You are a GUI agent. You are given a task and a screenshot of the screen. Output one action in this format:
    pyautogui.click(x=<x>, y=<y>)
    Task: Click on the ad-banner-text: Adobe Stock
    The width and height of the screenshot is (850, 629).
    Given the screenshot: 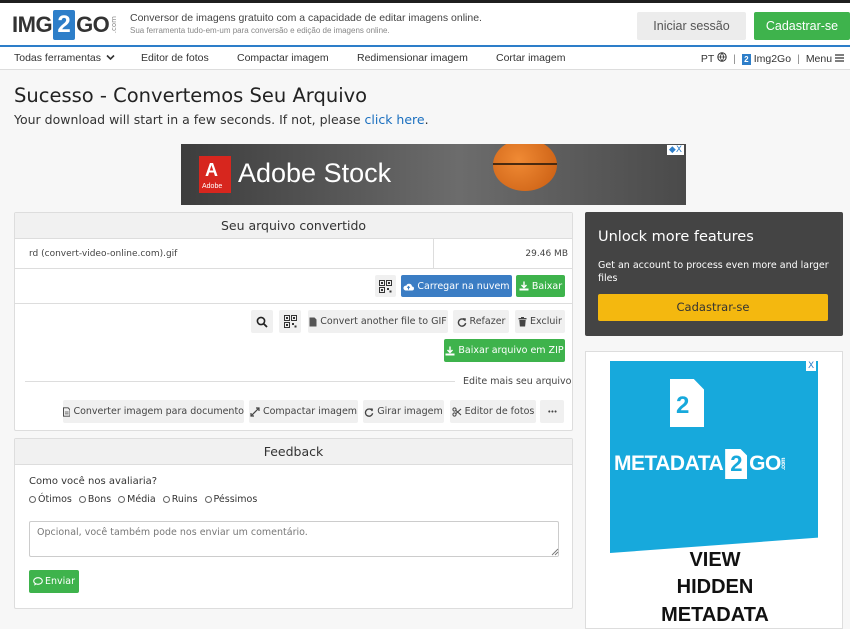 What is the action you would take?
    pyautogui.click(x=315, y=173)
    